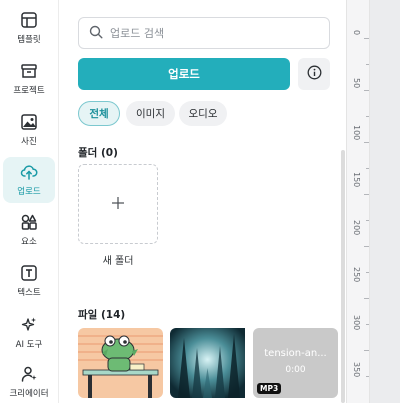 This screenshot has height=403, width=400. What do you see at coordinates (29, 345) in the screenshot?
I see `rail-label-ai-tools: AI 도구` at bounding box center [29, 345].